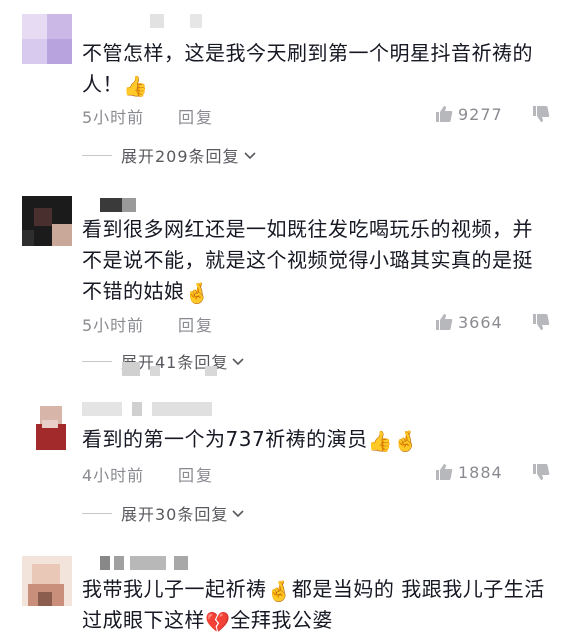  I want to click on like-button: 1884, so click(468, 472).